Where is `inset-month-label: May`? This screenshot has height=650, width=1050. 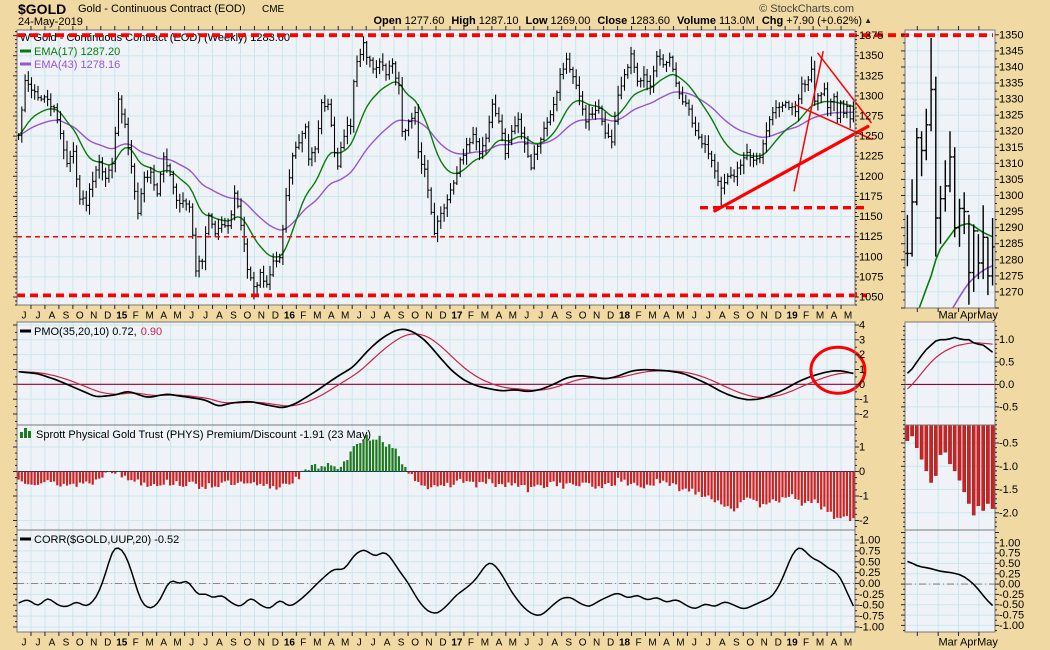 inset-month-label: May is located at coordinates (987, 316).